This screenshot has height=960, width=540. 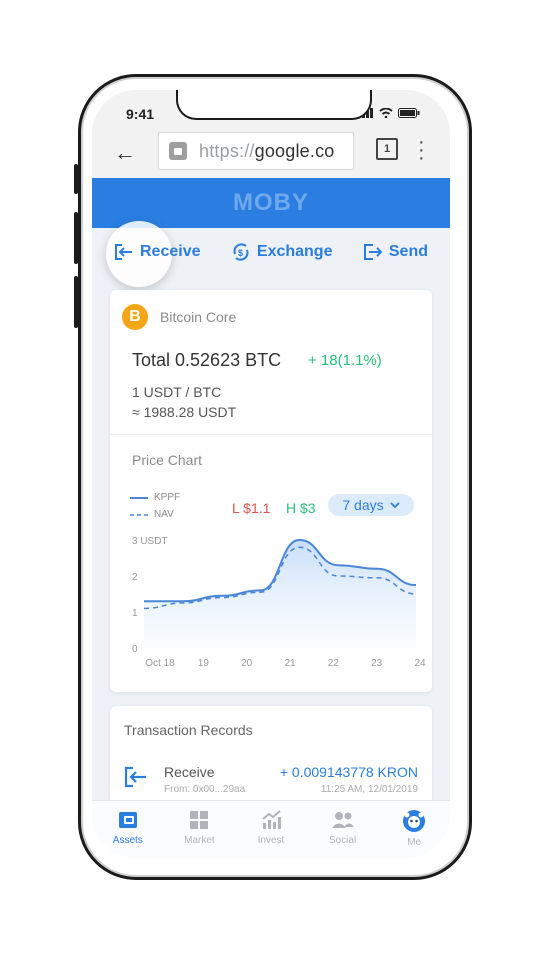 What do you see at coordinates (204, 663) in the screenshot?
I see `x-tick-label: 19` at bounding box center [204, 663].